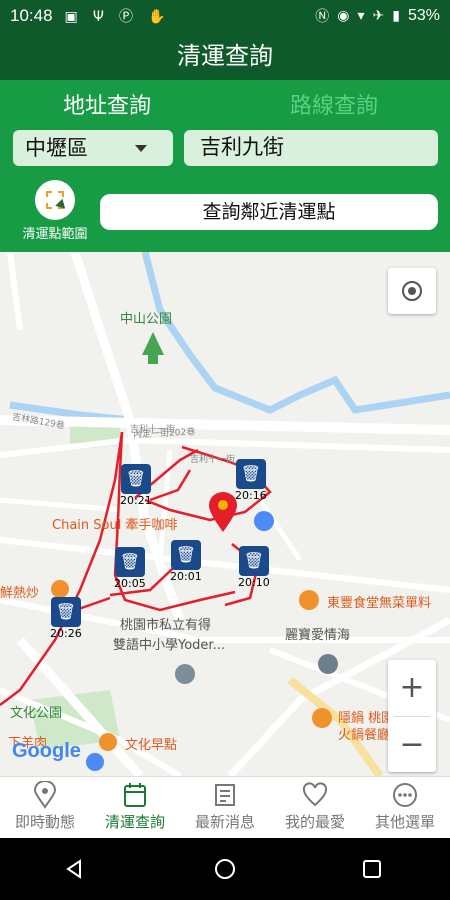  Describe the element at coordinates (225, 56) in the screenshot. I see `page-title: 清運查詢` at that location.